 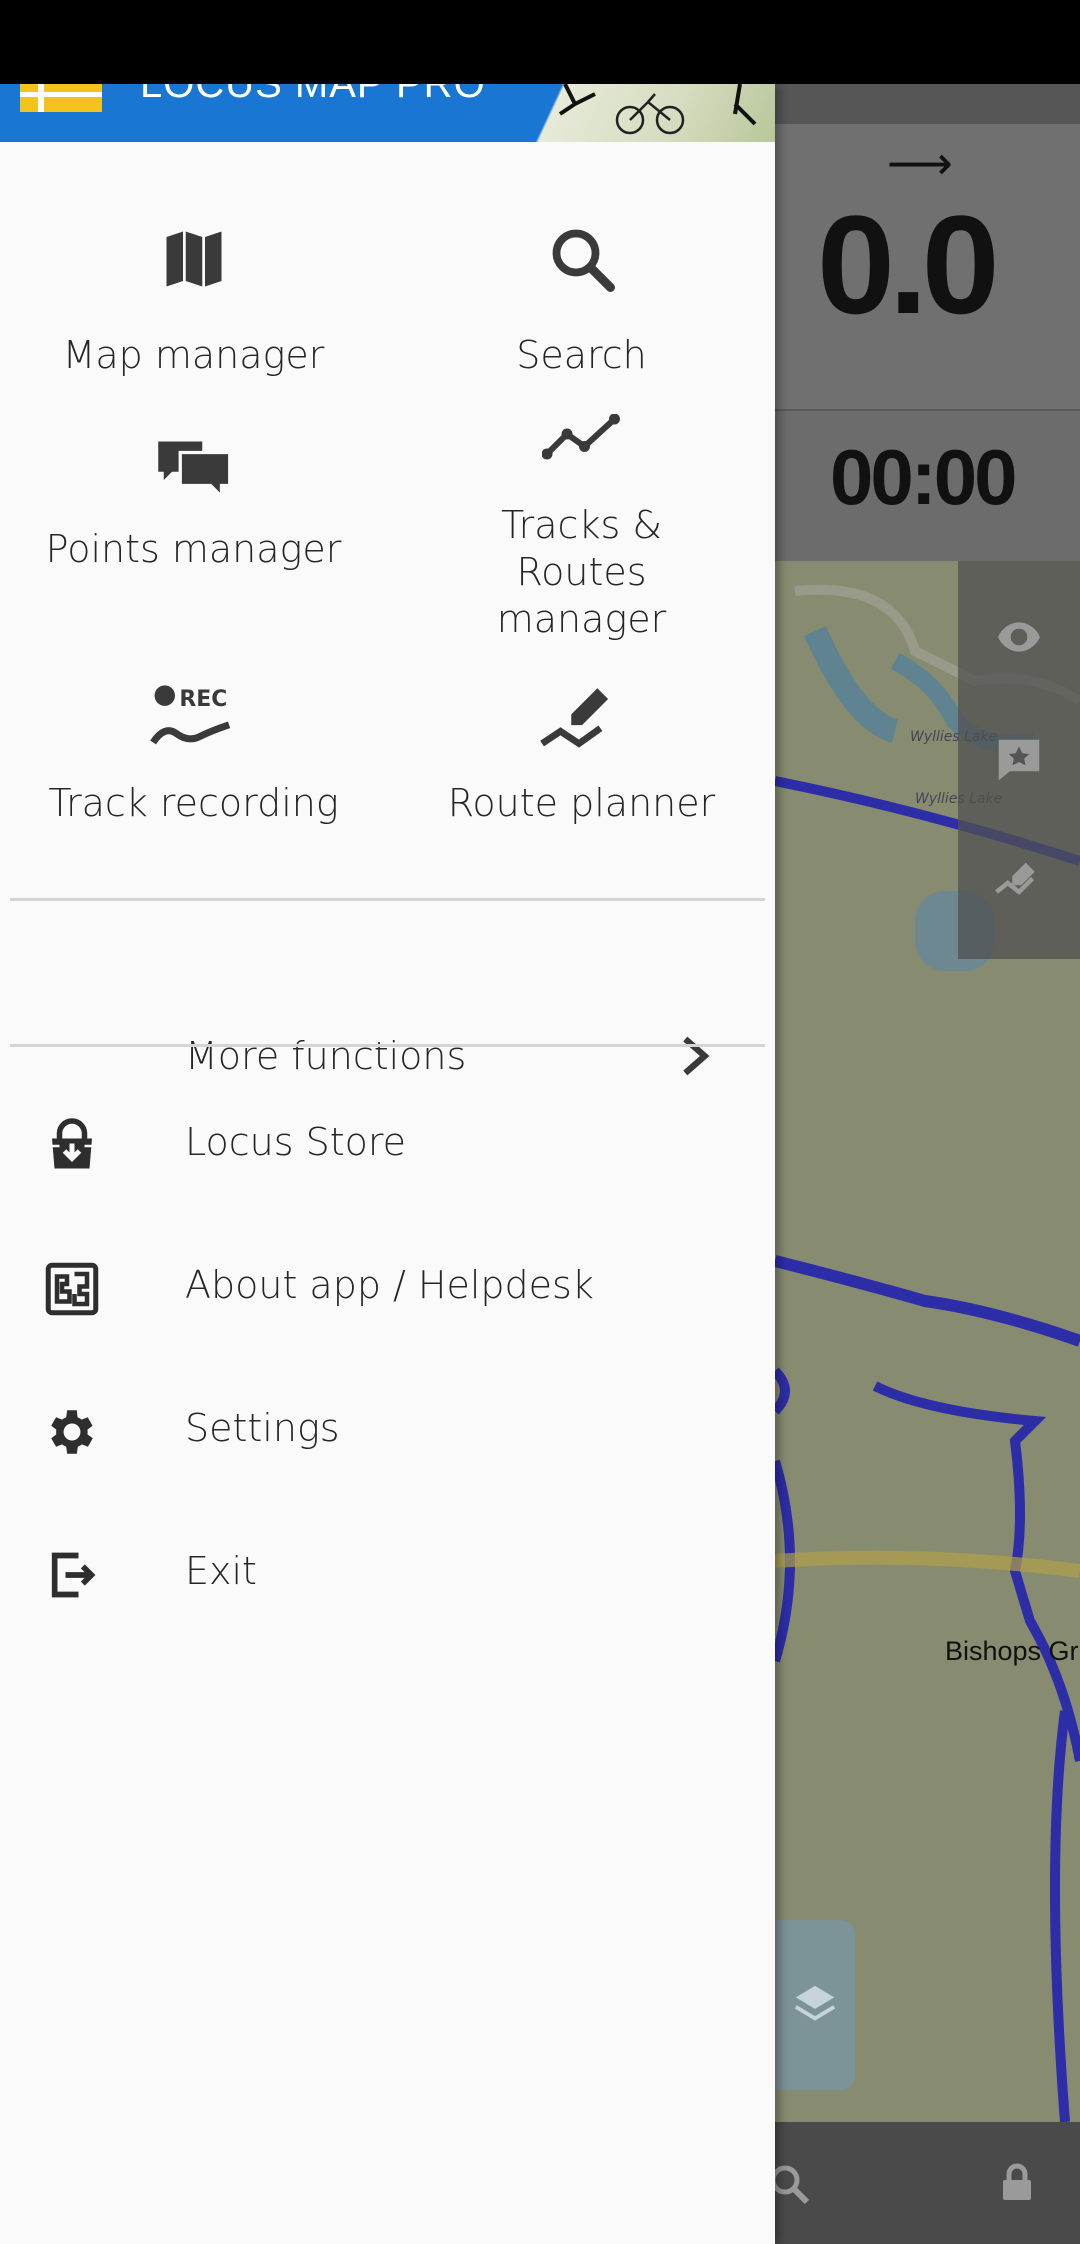 I want to click on points-manager-label: Points manager, so click(x=193, y=549).